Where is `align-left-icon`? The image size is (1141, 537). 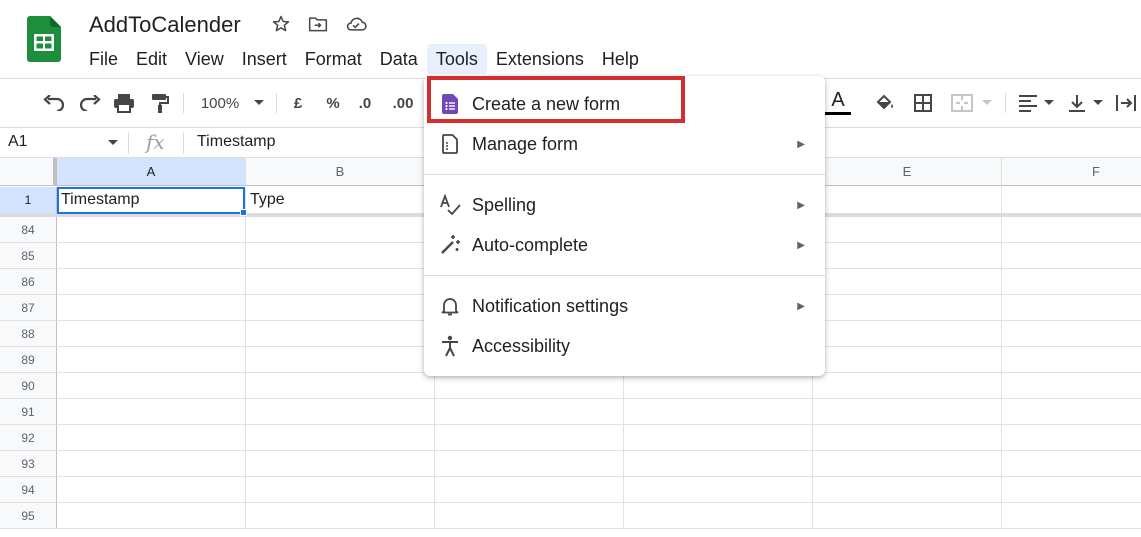
align-left-icon is located at coordinates (1028, 103).